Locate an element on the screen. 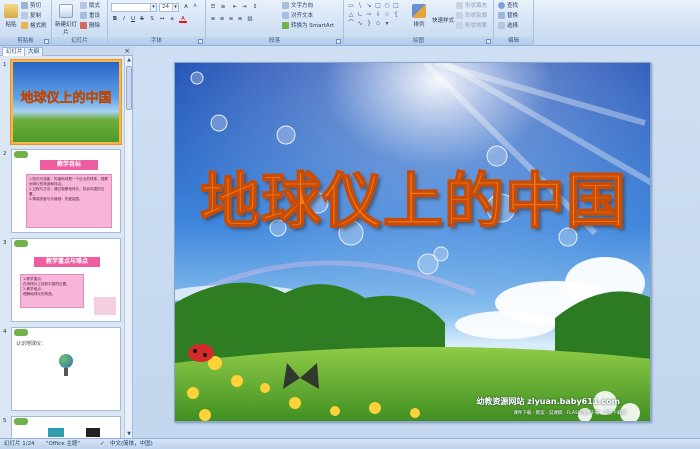 Image resolution: width=700 pixels, height=449 pixels. increase-indent-icon: ⇥ is located at coordinates (244, 7).